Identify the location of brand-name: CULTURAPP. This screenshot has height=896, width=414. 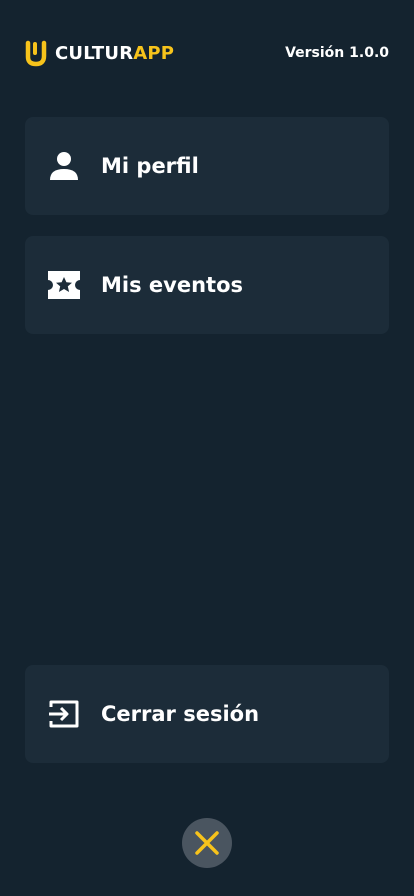
(114, 53).